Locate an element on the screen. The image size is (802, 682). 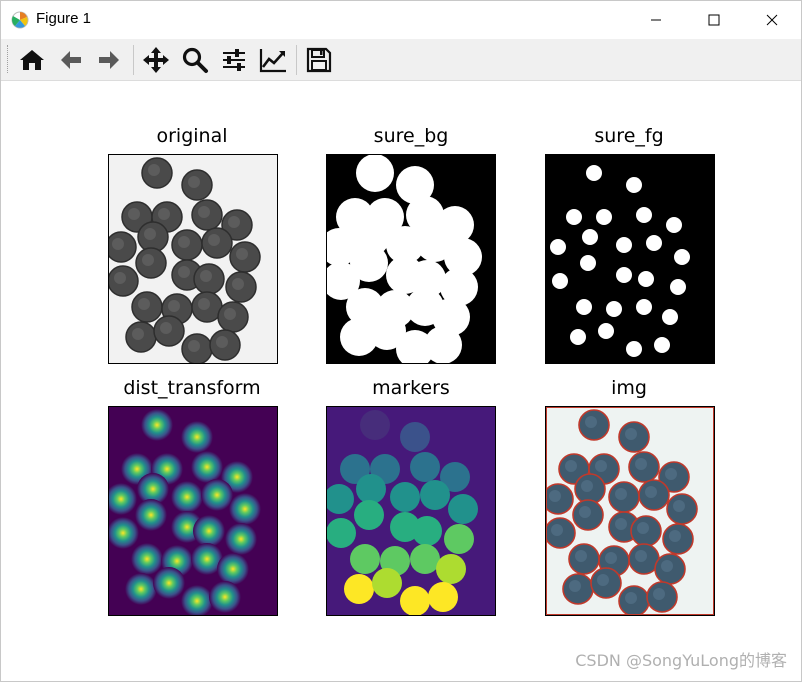
magnifier-icon is located at coordinates (195, 60).